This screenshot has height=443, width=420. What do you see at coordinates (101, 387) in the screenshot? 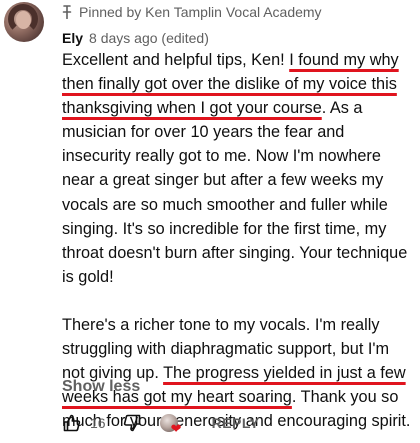
I see `show-less-button: Show less` at bounding box center [101, 387].